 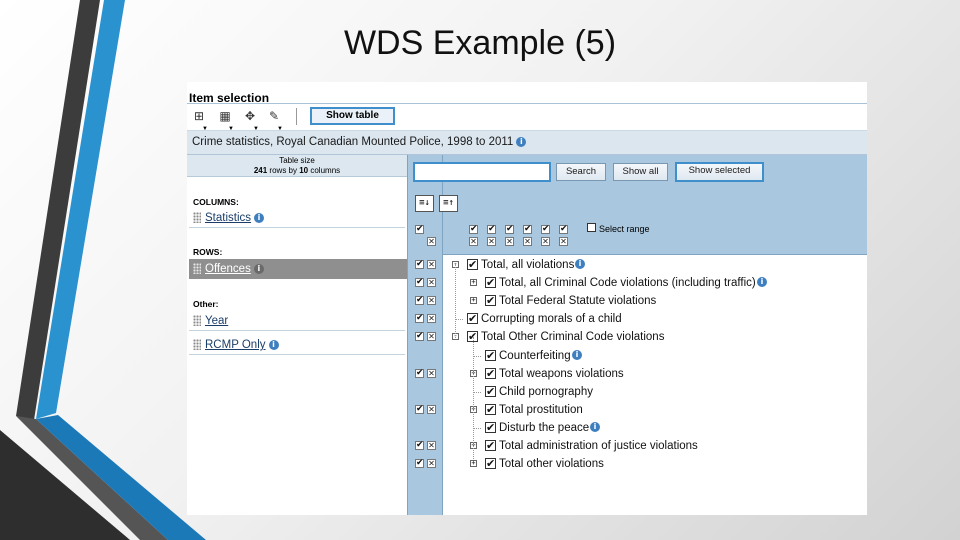 What do you see at coordinates (235, 345) in the screenshot?
I see `dimension-label: RCMP Only` at bounding box center [235, 345].